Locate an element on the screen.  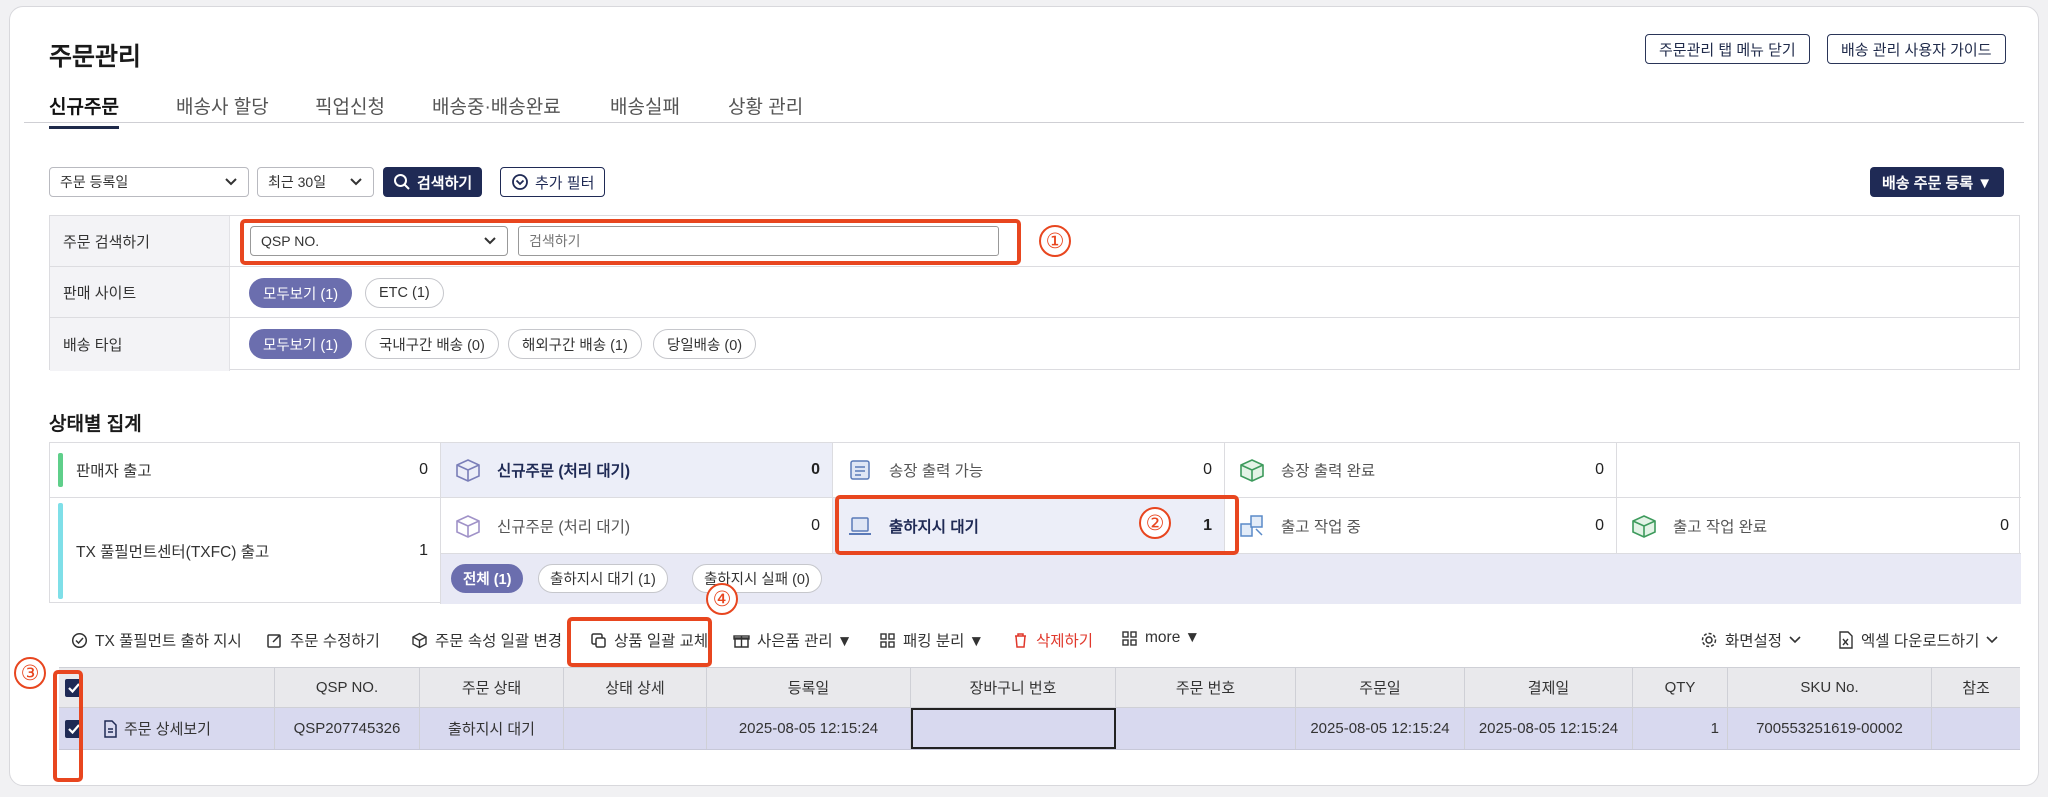
sub-filter-wait: 출하지시 대기 (1) is located at coordinates (603, 578).